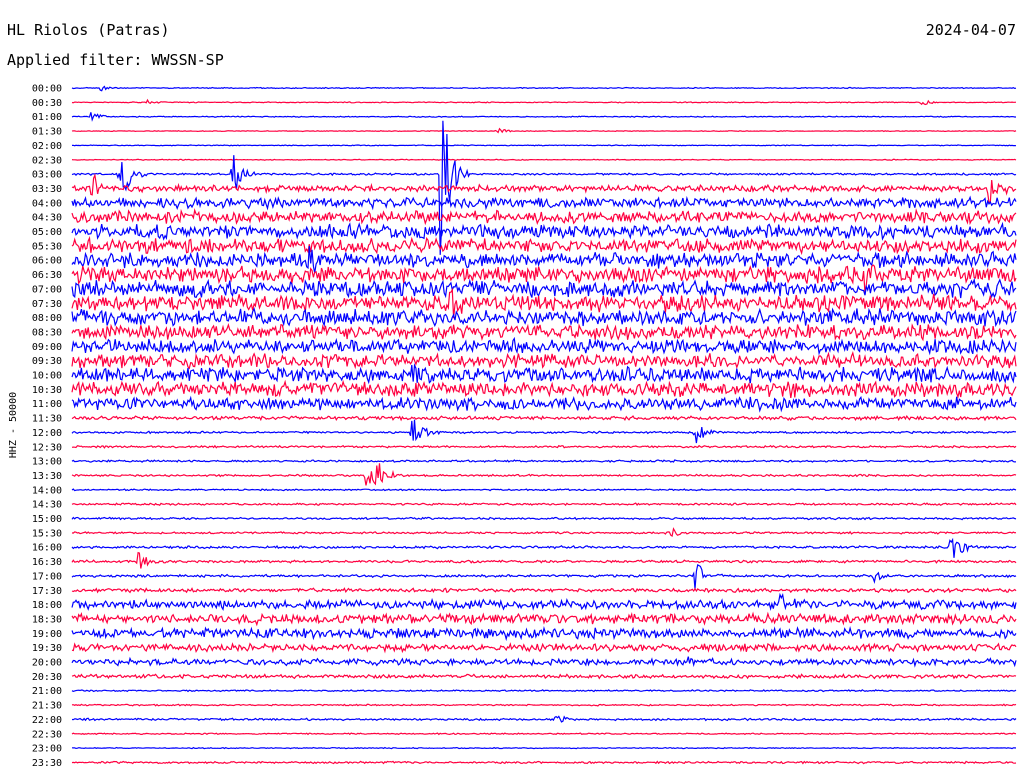 The height and width of the screenshot is (780, 1024). What do you see at coordinates (47, 390) in the screenshot?
I see `time-label: 10:30` at bounding box center [47, 390].